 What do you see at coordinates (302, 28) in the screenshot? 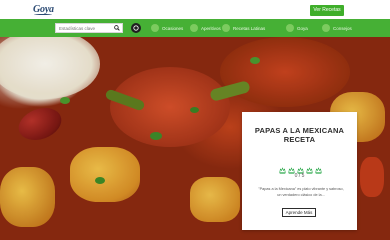
I see `nav-item-label: Goya` at bounding box center [302, 28].